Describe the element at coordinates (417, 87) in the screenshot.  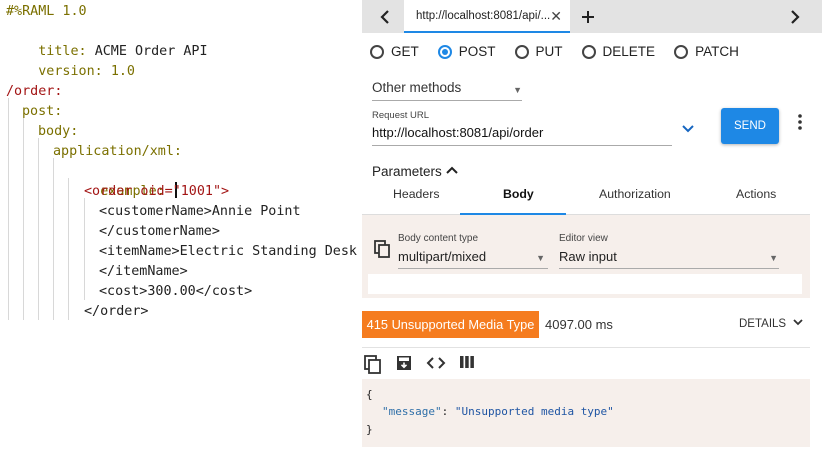
I see `other-methods-label: Other methods` at that location.